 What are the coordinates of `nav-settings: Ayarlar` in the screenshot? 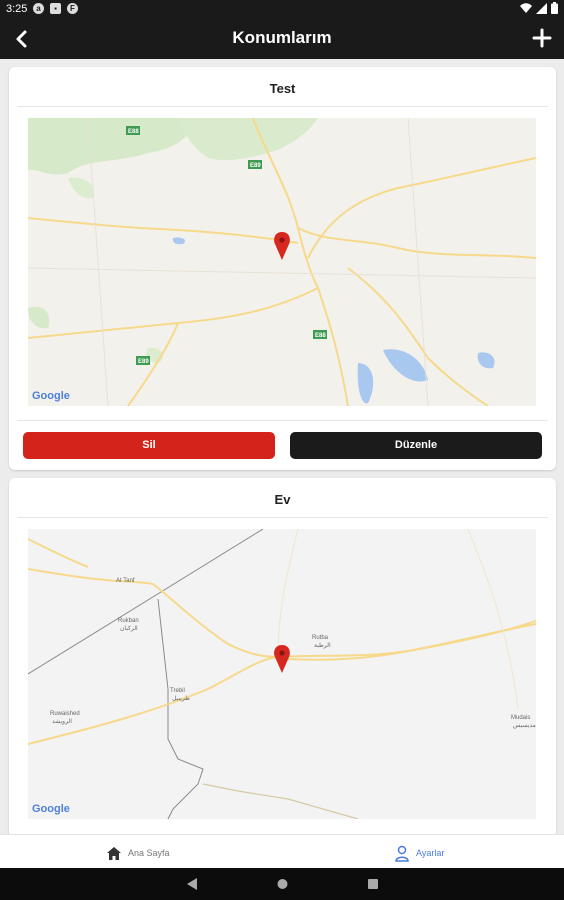 It's located at (419, 853).